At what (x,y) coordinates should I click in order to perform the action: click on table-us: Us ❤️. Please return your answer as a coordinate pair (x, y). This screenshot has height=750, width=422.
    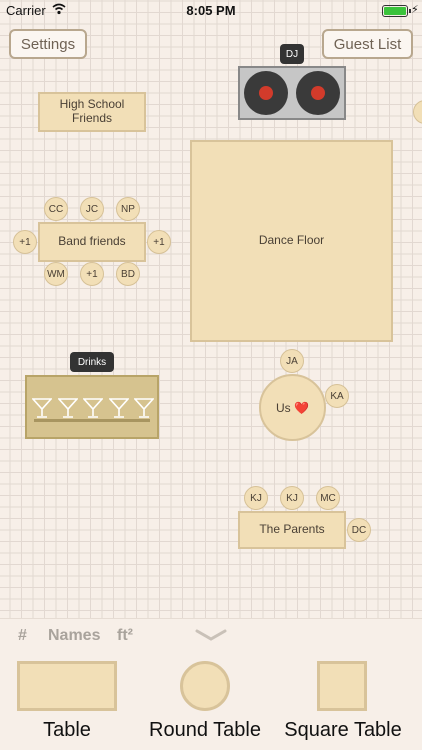
    Looking at the image, I should click on (292, 407).